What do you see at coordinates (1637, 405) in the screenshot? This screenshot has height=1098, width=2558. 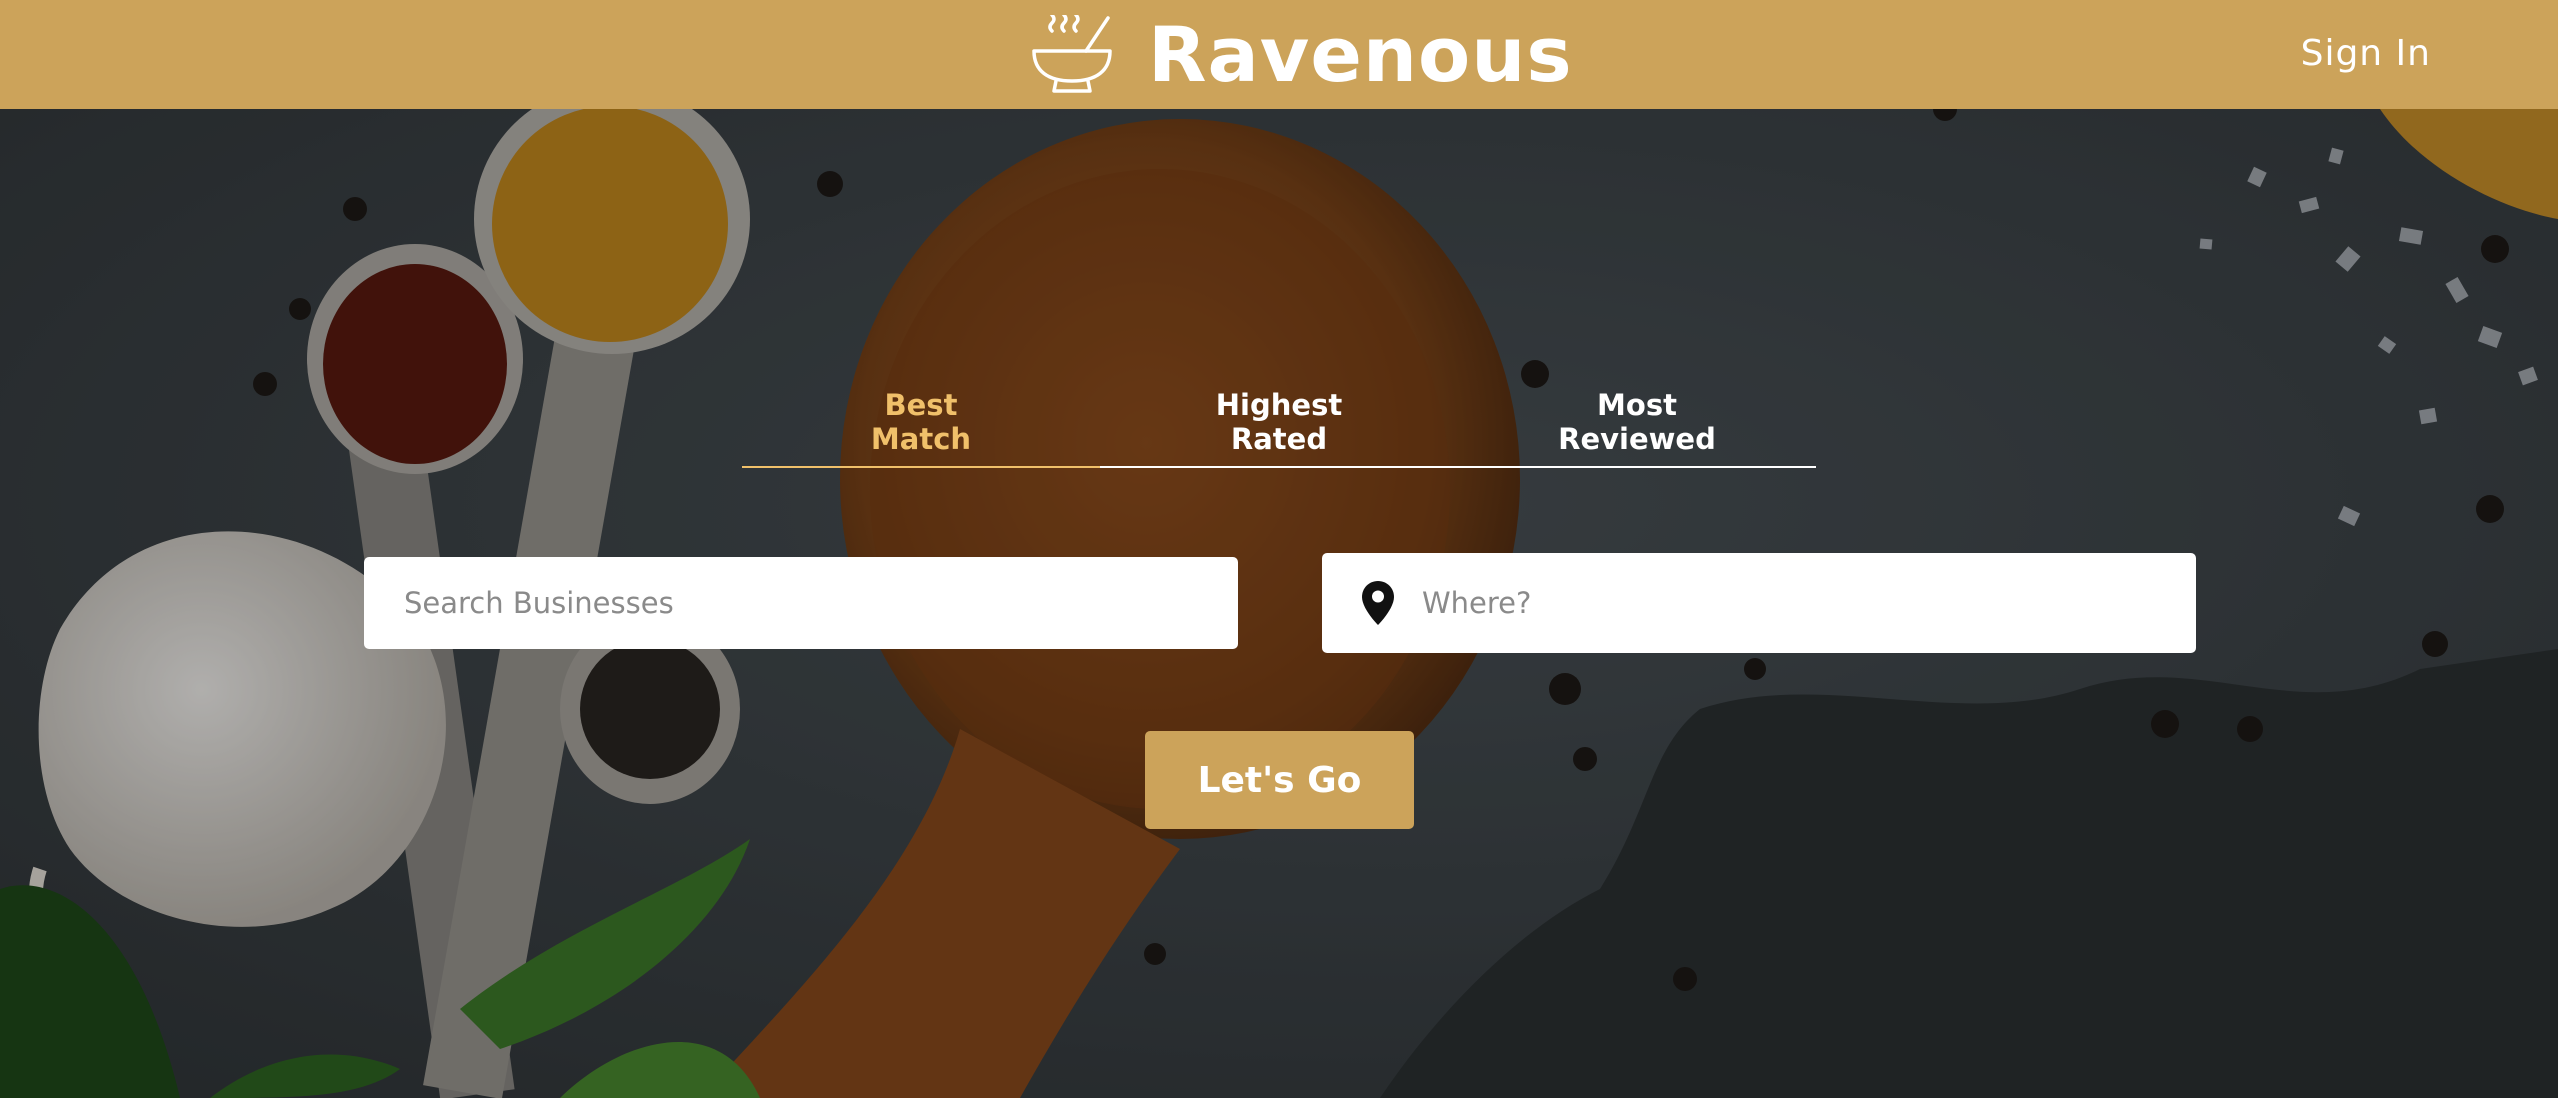 I see `tab-label-line1: Most` at bounding box center [1637, 405].